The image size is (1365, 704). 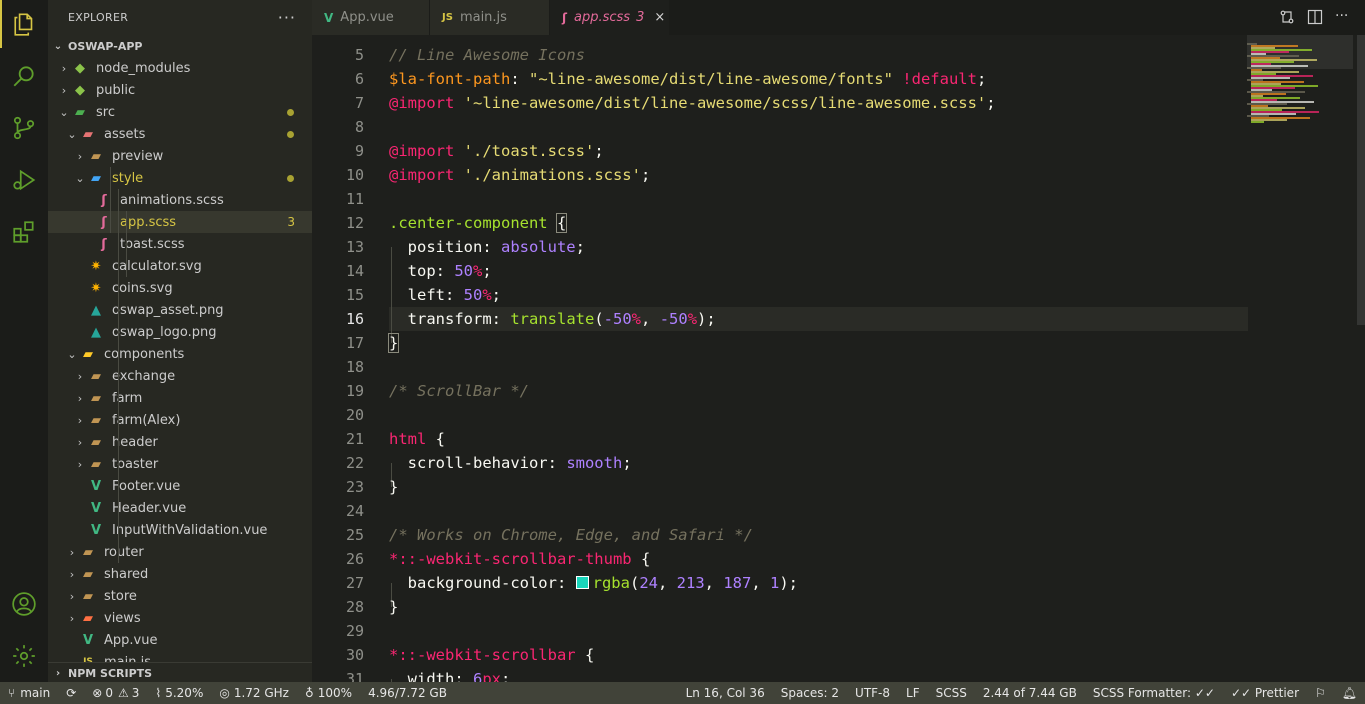 I want to click on scrollbar-thumb, so click(x=1361, y=180).